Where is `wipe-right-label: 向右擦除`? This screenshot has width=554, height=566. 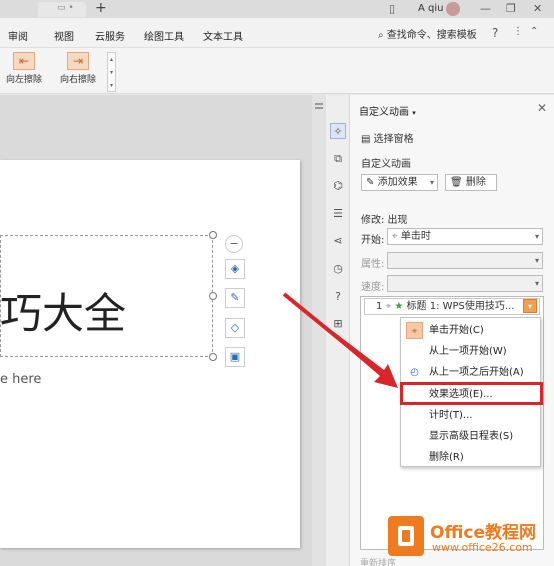 wipe-right-label: 向右擦除 is located at coordinates (77, 80).